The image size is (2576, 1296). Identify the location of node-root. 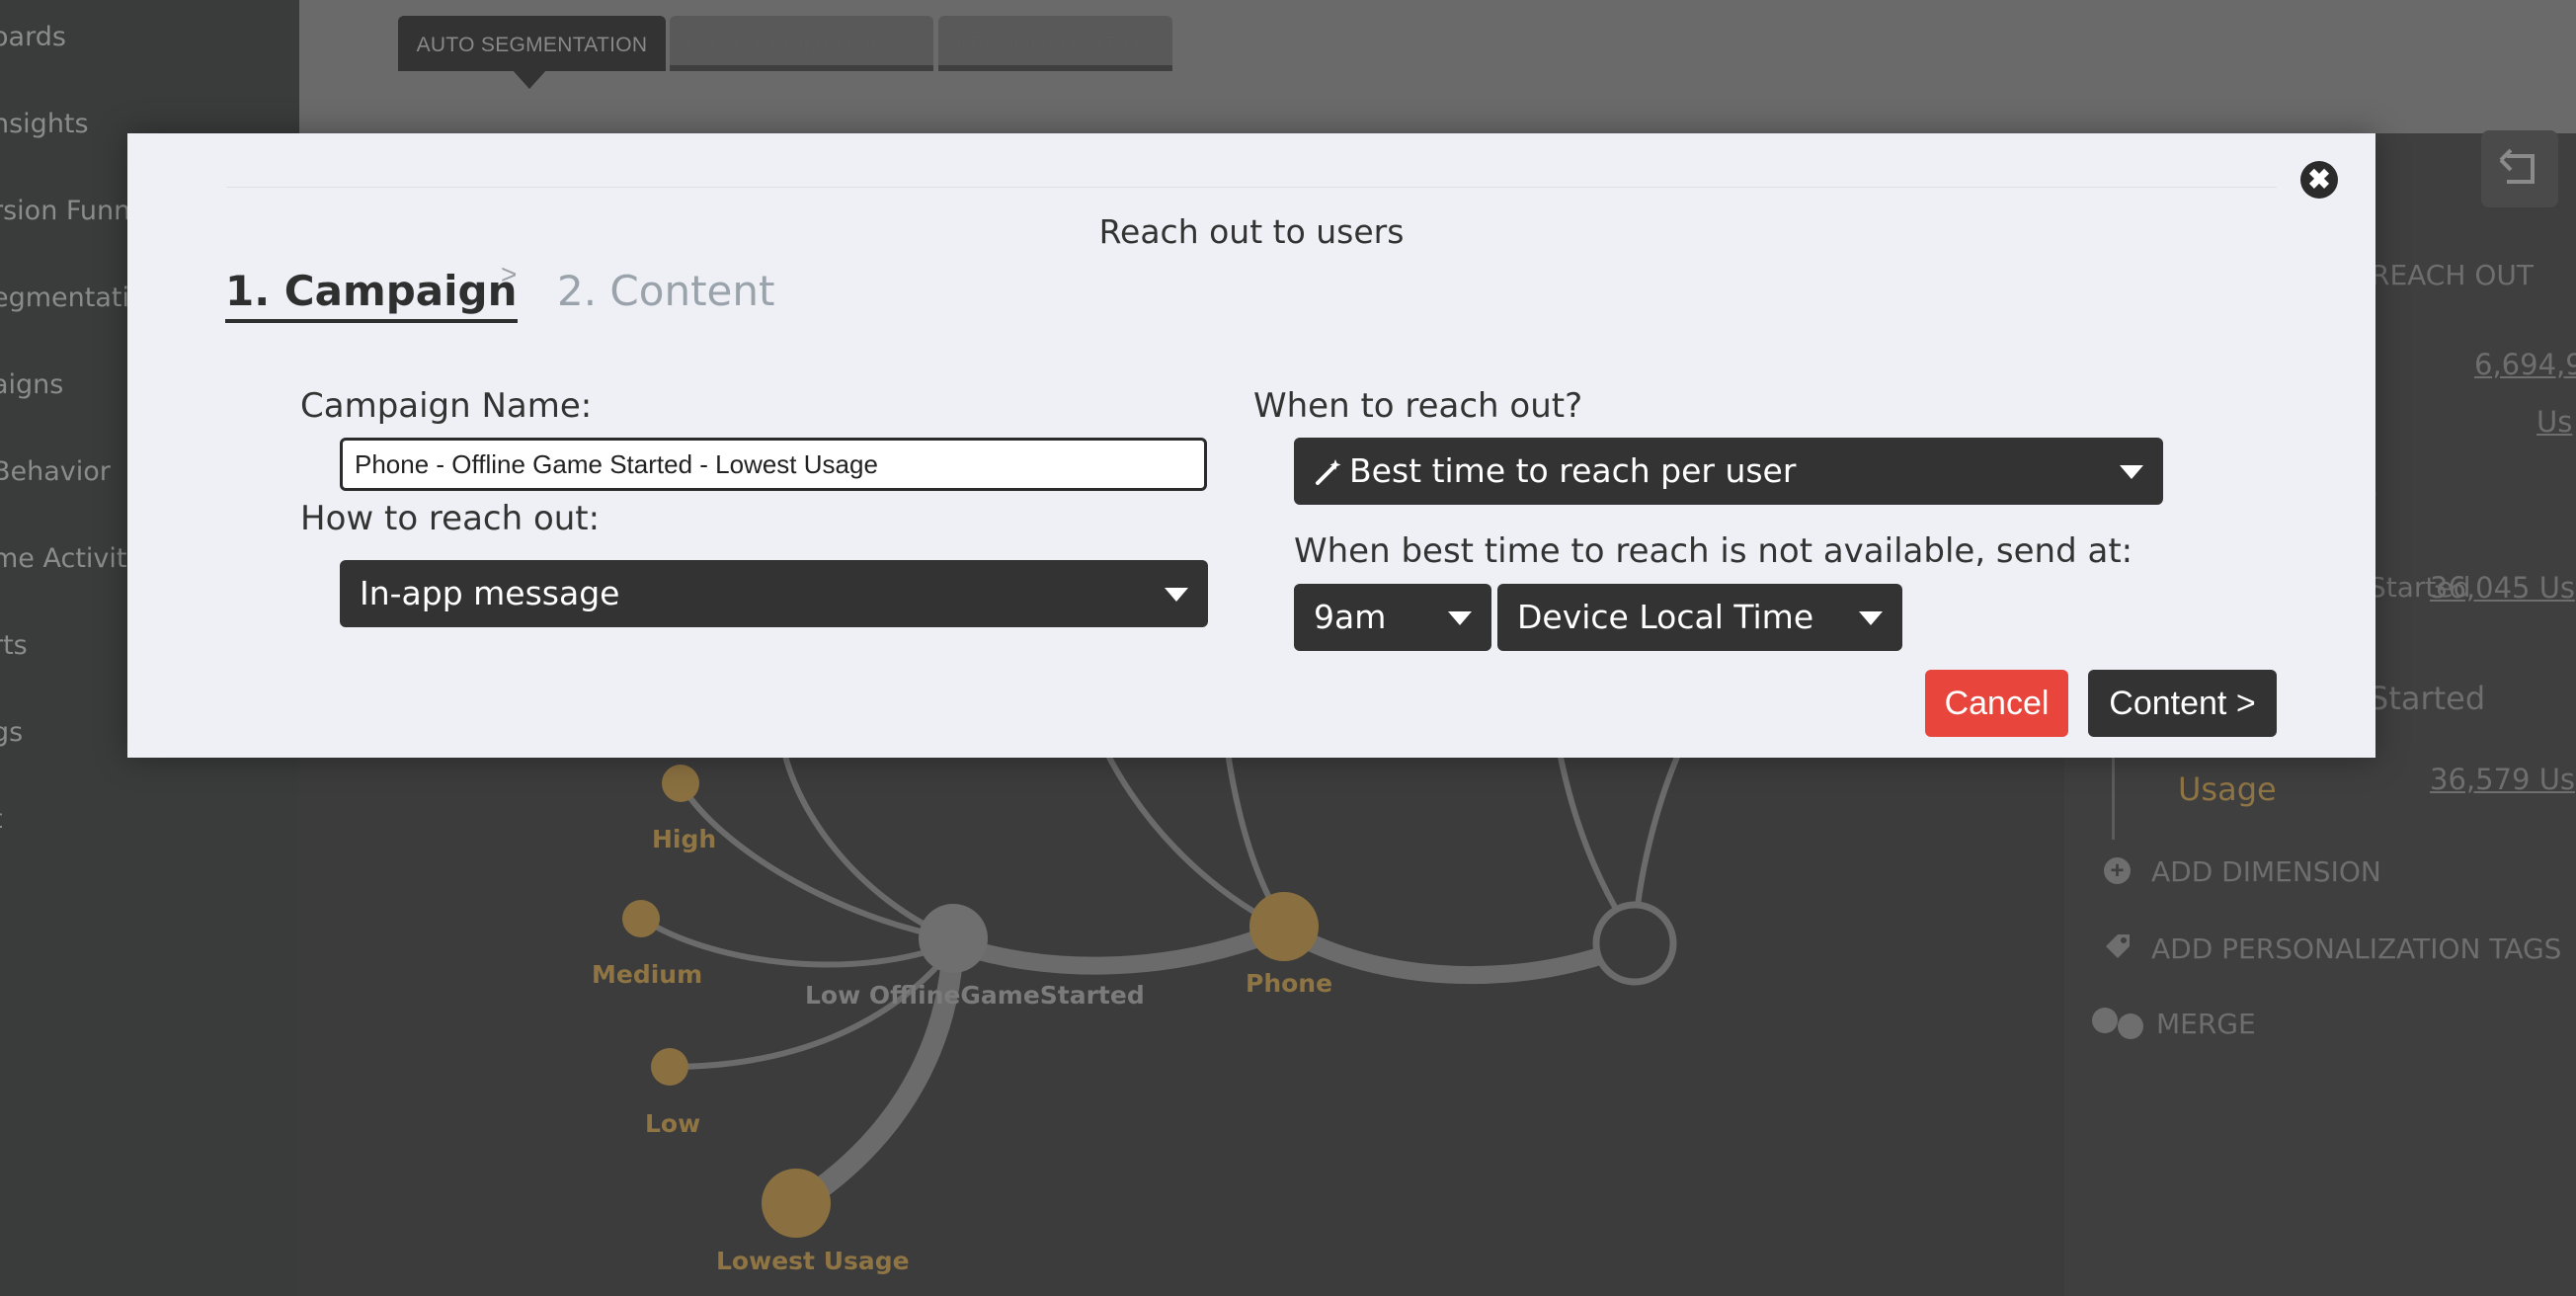
(1634, 943).